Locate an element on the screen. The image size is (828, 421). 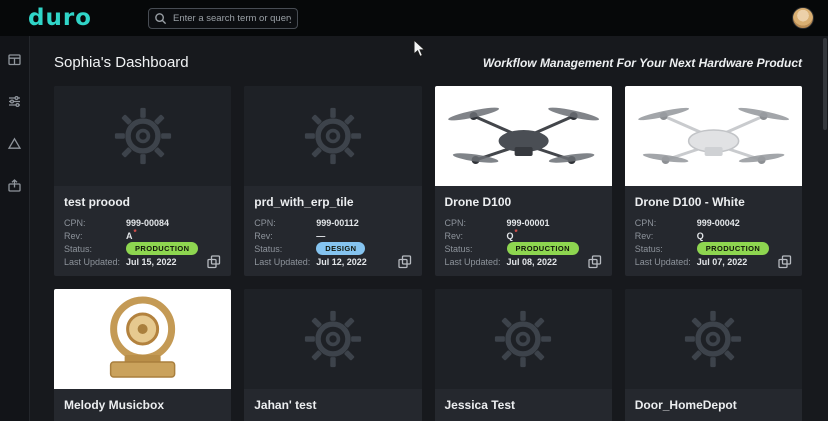
updated-row: Last Updated: Jul 08, 2022 is located at coordinates (523, 261).